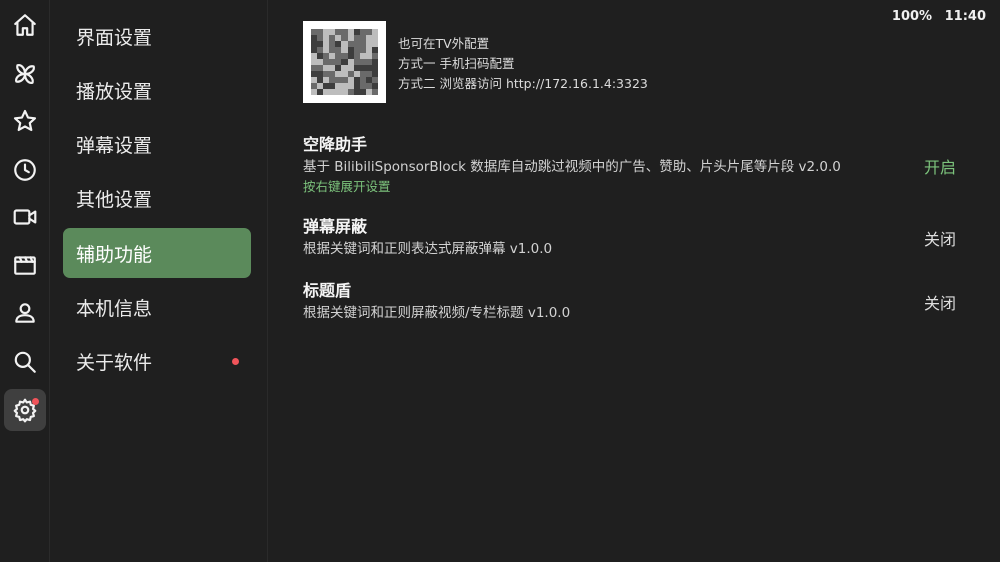 The height and width of the screenshot is (562, 1000). I want to click on qr-line-1: 也可在TV外配置, so click(444, 43).